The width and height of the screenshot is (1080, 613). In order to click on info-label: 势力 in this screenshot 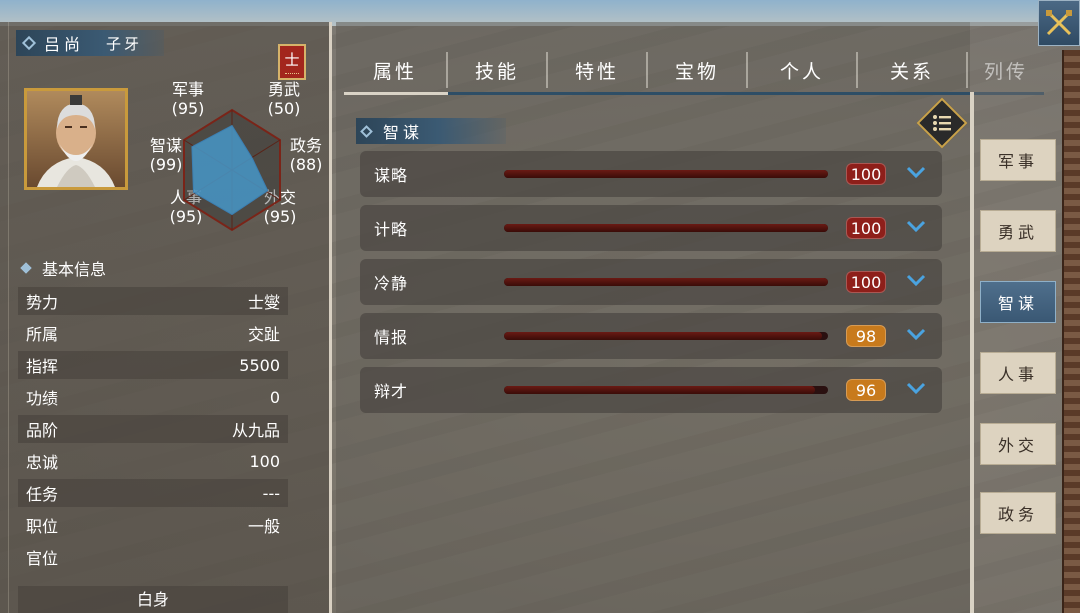, I will do `click(42, 302)`.